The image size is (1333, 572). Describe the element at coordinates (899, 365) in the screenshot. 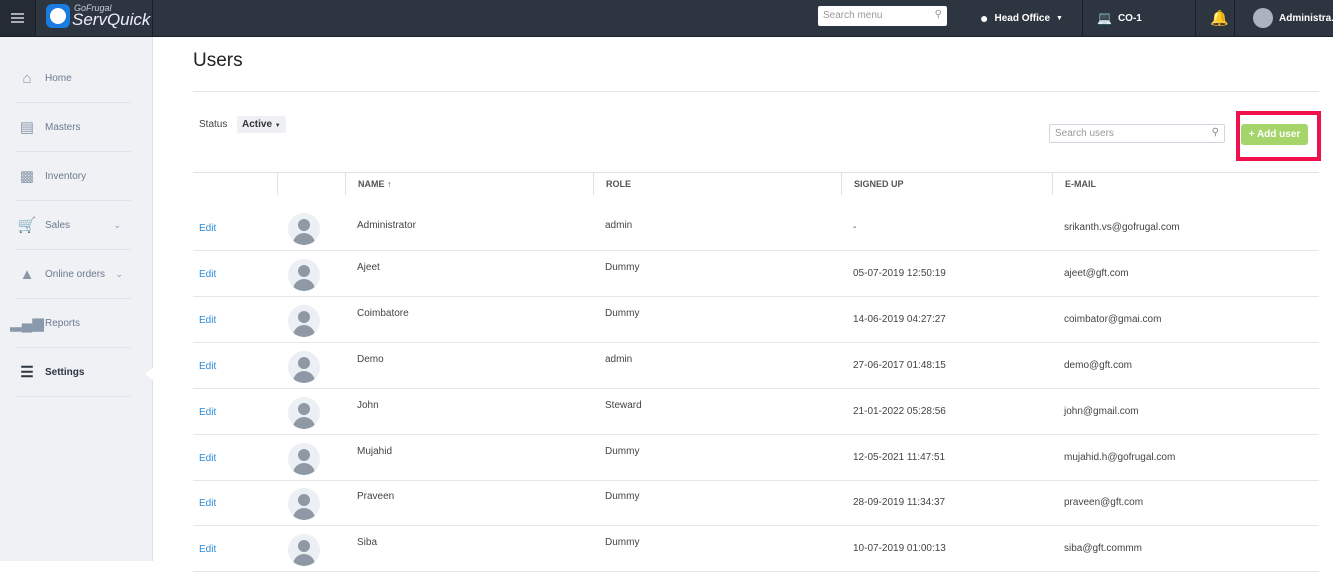

I see `signed-up-date: 27-06-2017 01:48:15` at that location.